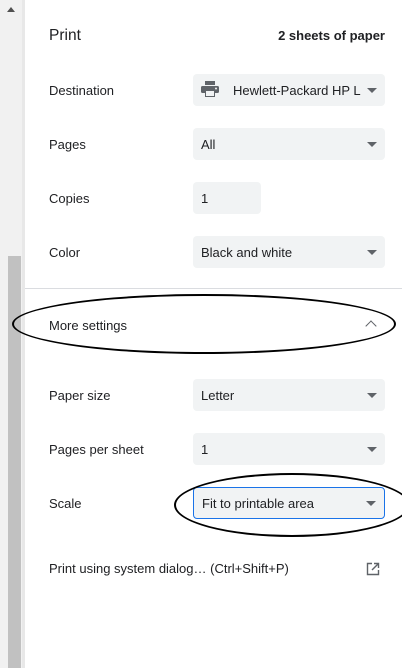  I want to click on pages-label: Pages, so click(67, 144).